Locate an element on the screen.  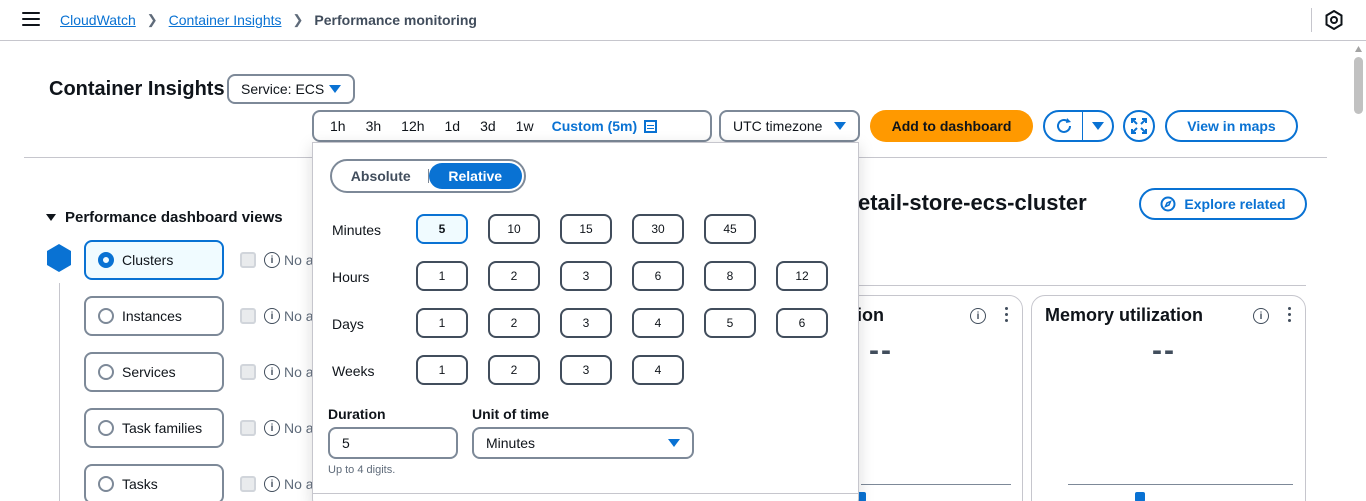
range-option-1w: 1w is located at coordinates (525, 126).